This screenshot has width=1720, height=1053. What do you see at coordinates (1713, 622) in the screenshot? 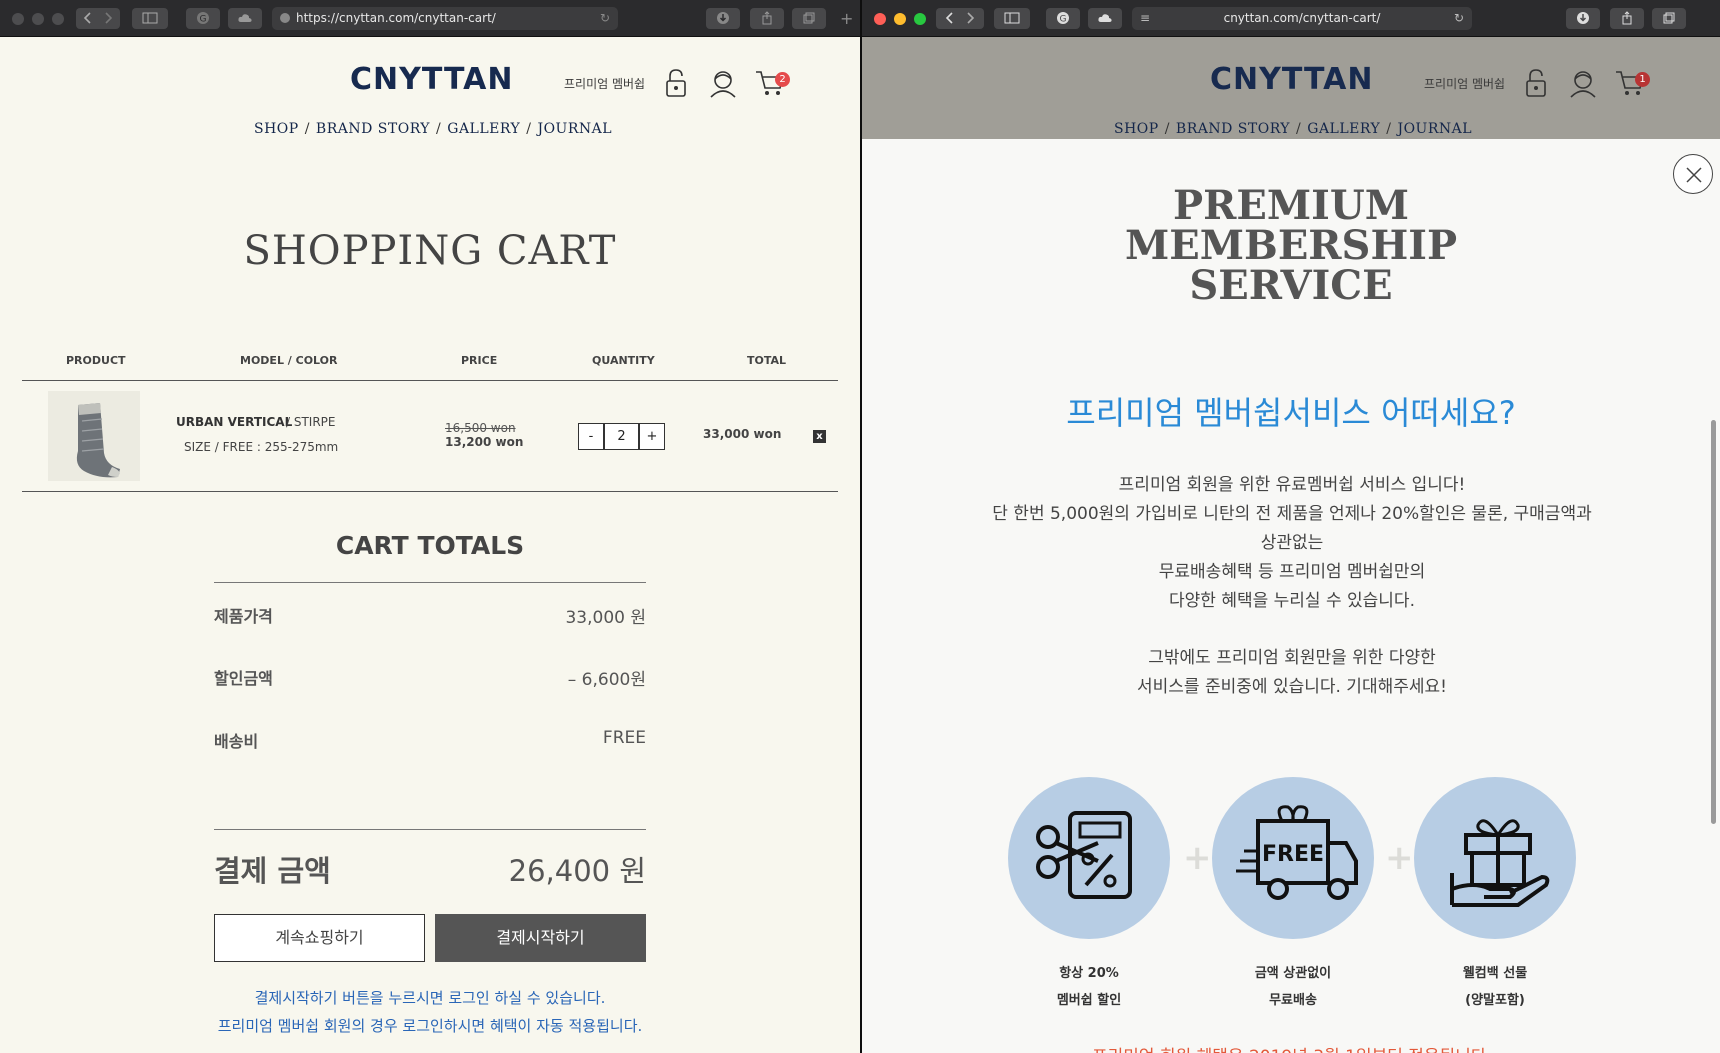
I see `modal-scrollbar` at bounding box center [1713, 622].